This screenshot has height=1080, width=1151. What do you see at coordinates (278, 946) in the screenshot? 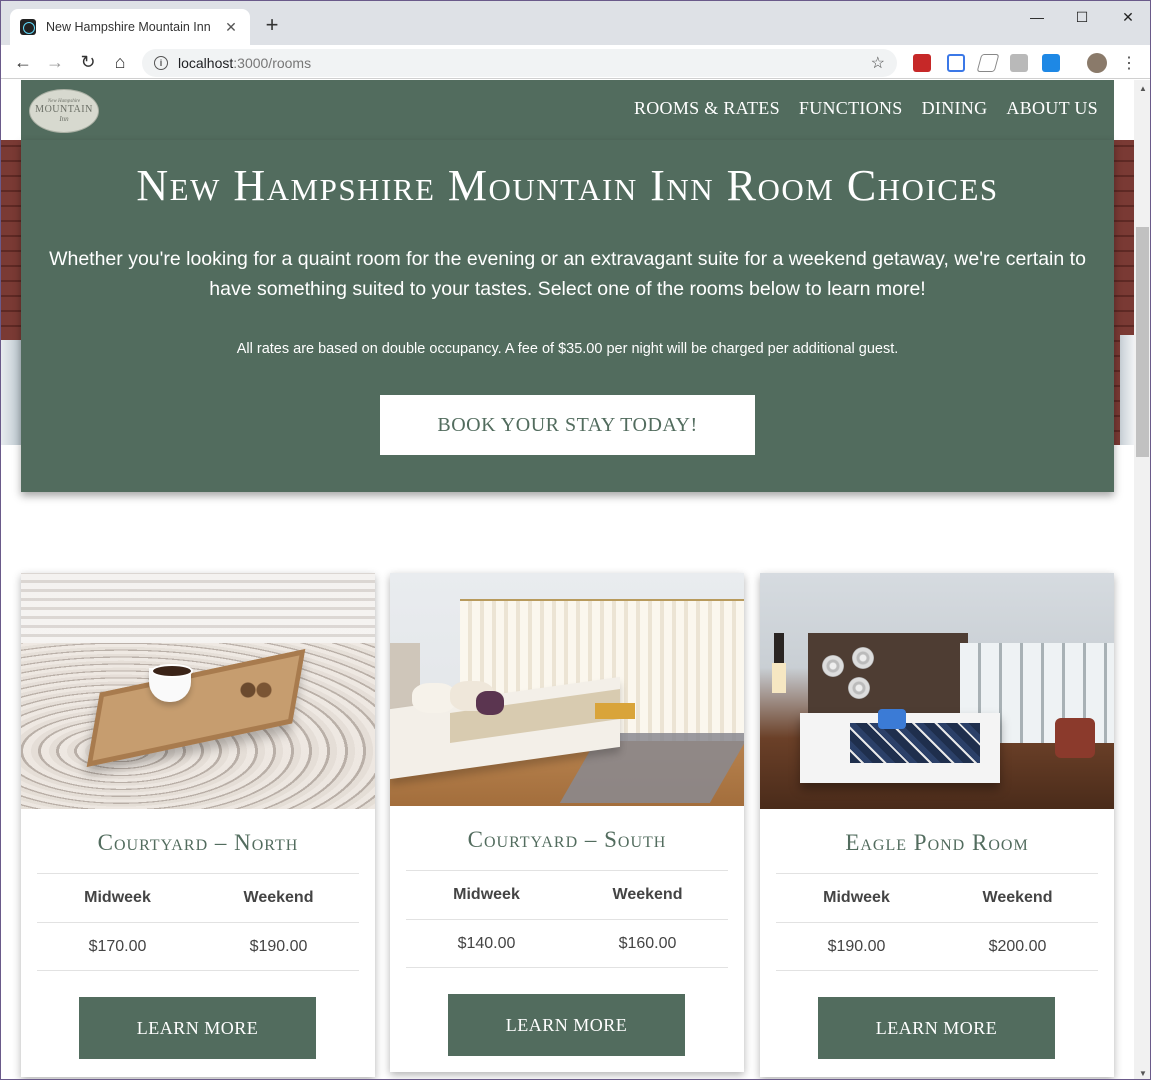
I see `weekend-rate: $190.00` at bounding box center [278, 946].